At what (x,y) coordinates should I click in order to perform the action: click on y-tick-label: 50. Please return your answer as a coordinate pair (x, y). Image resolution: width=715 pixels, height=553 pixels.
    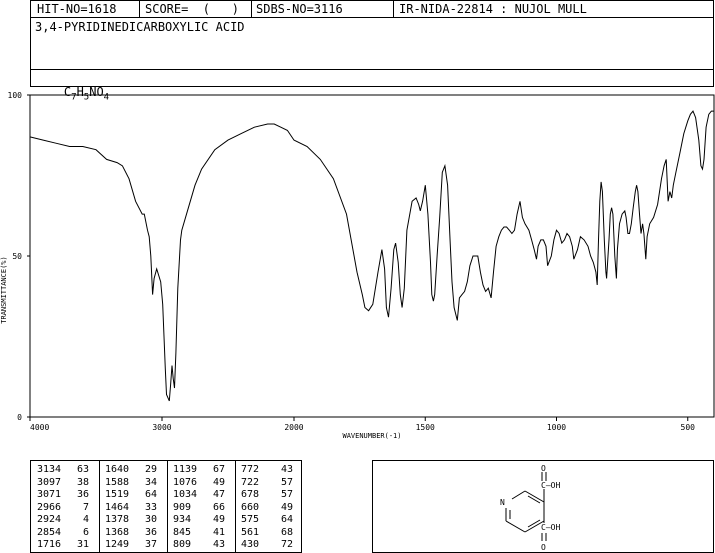
    Looking at the image, I should click on (17, 256).